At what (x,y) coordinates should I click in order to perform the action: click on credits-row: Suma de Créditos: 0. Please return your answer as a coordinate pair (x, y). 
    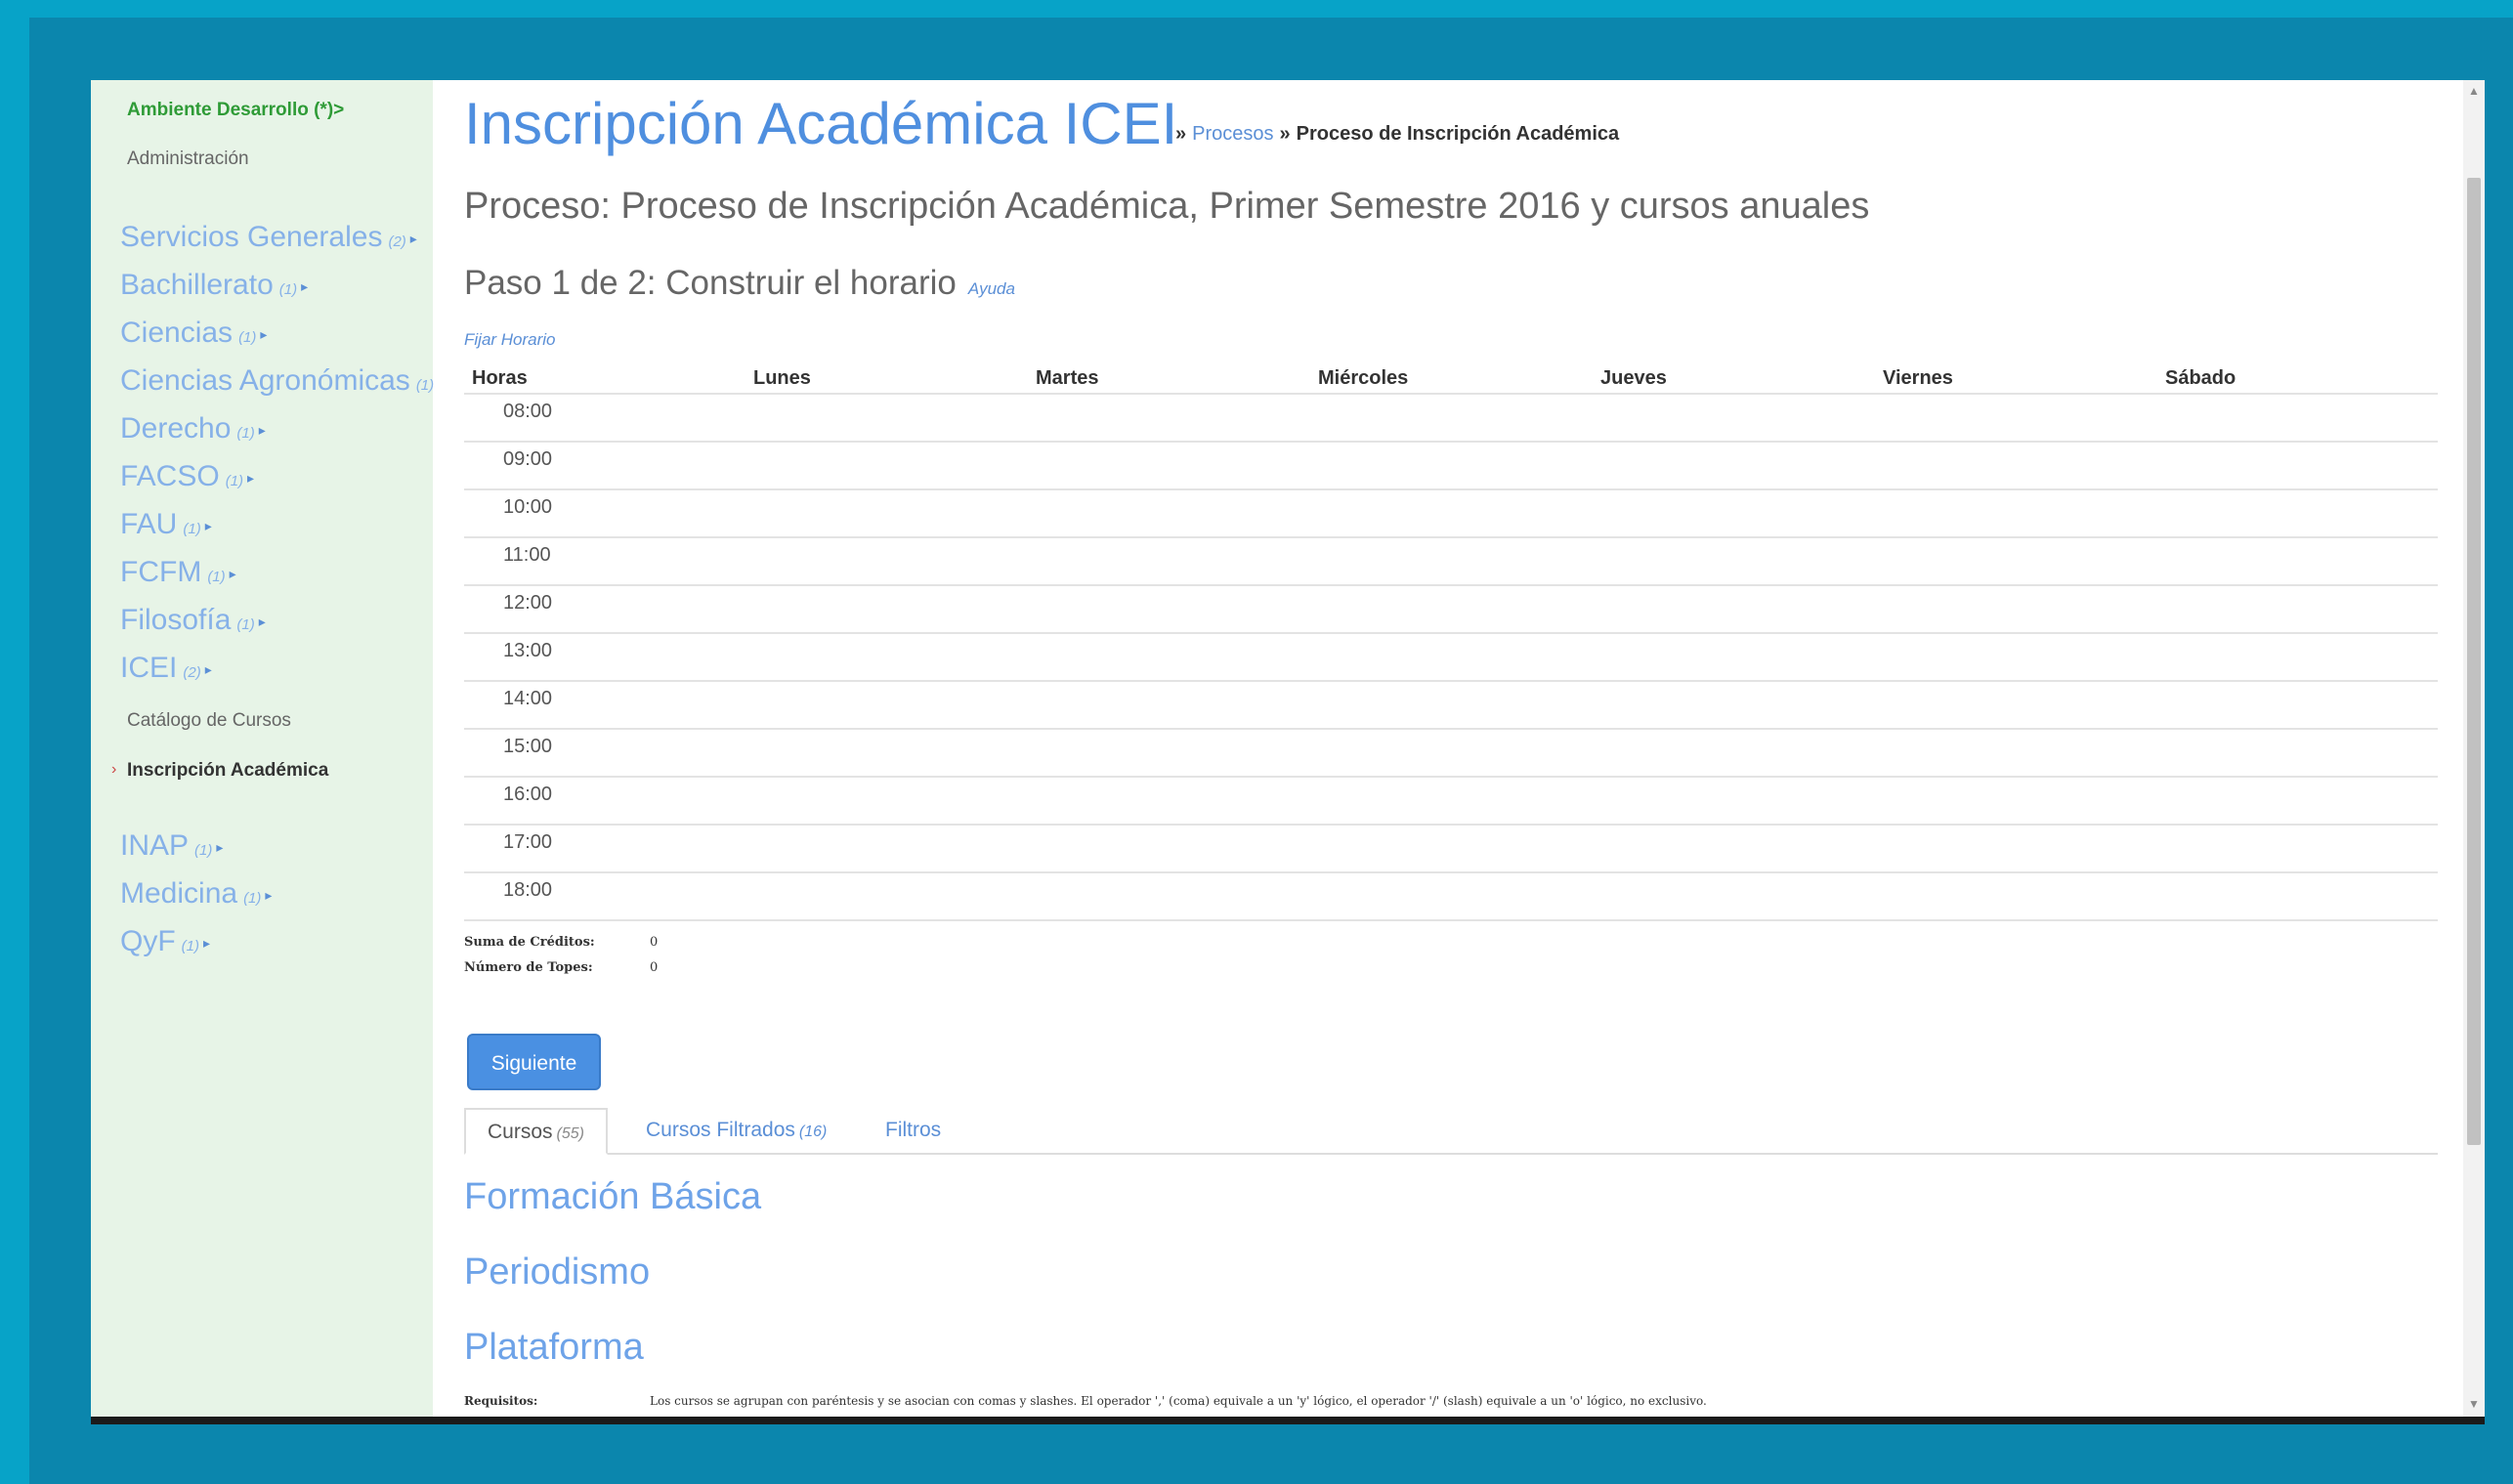
    Looking at the image, I should click on (561, 947).